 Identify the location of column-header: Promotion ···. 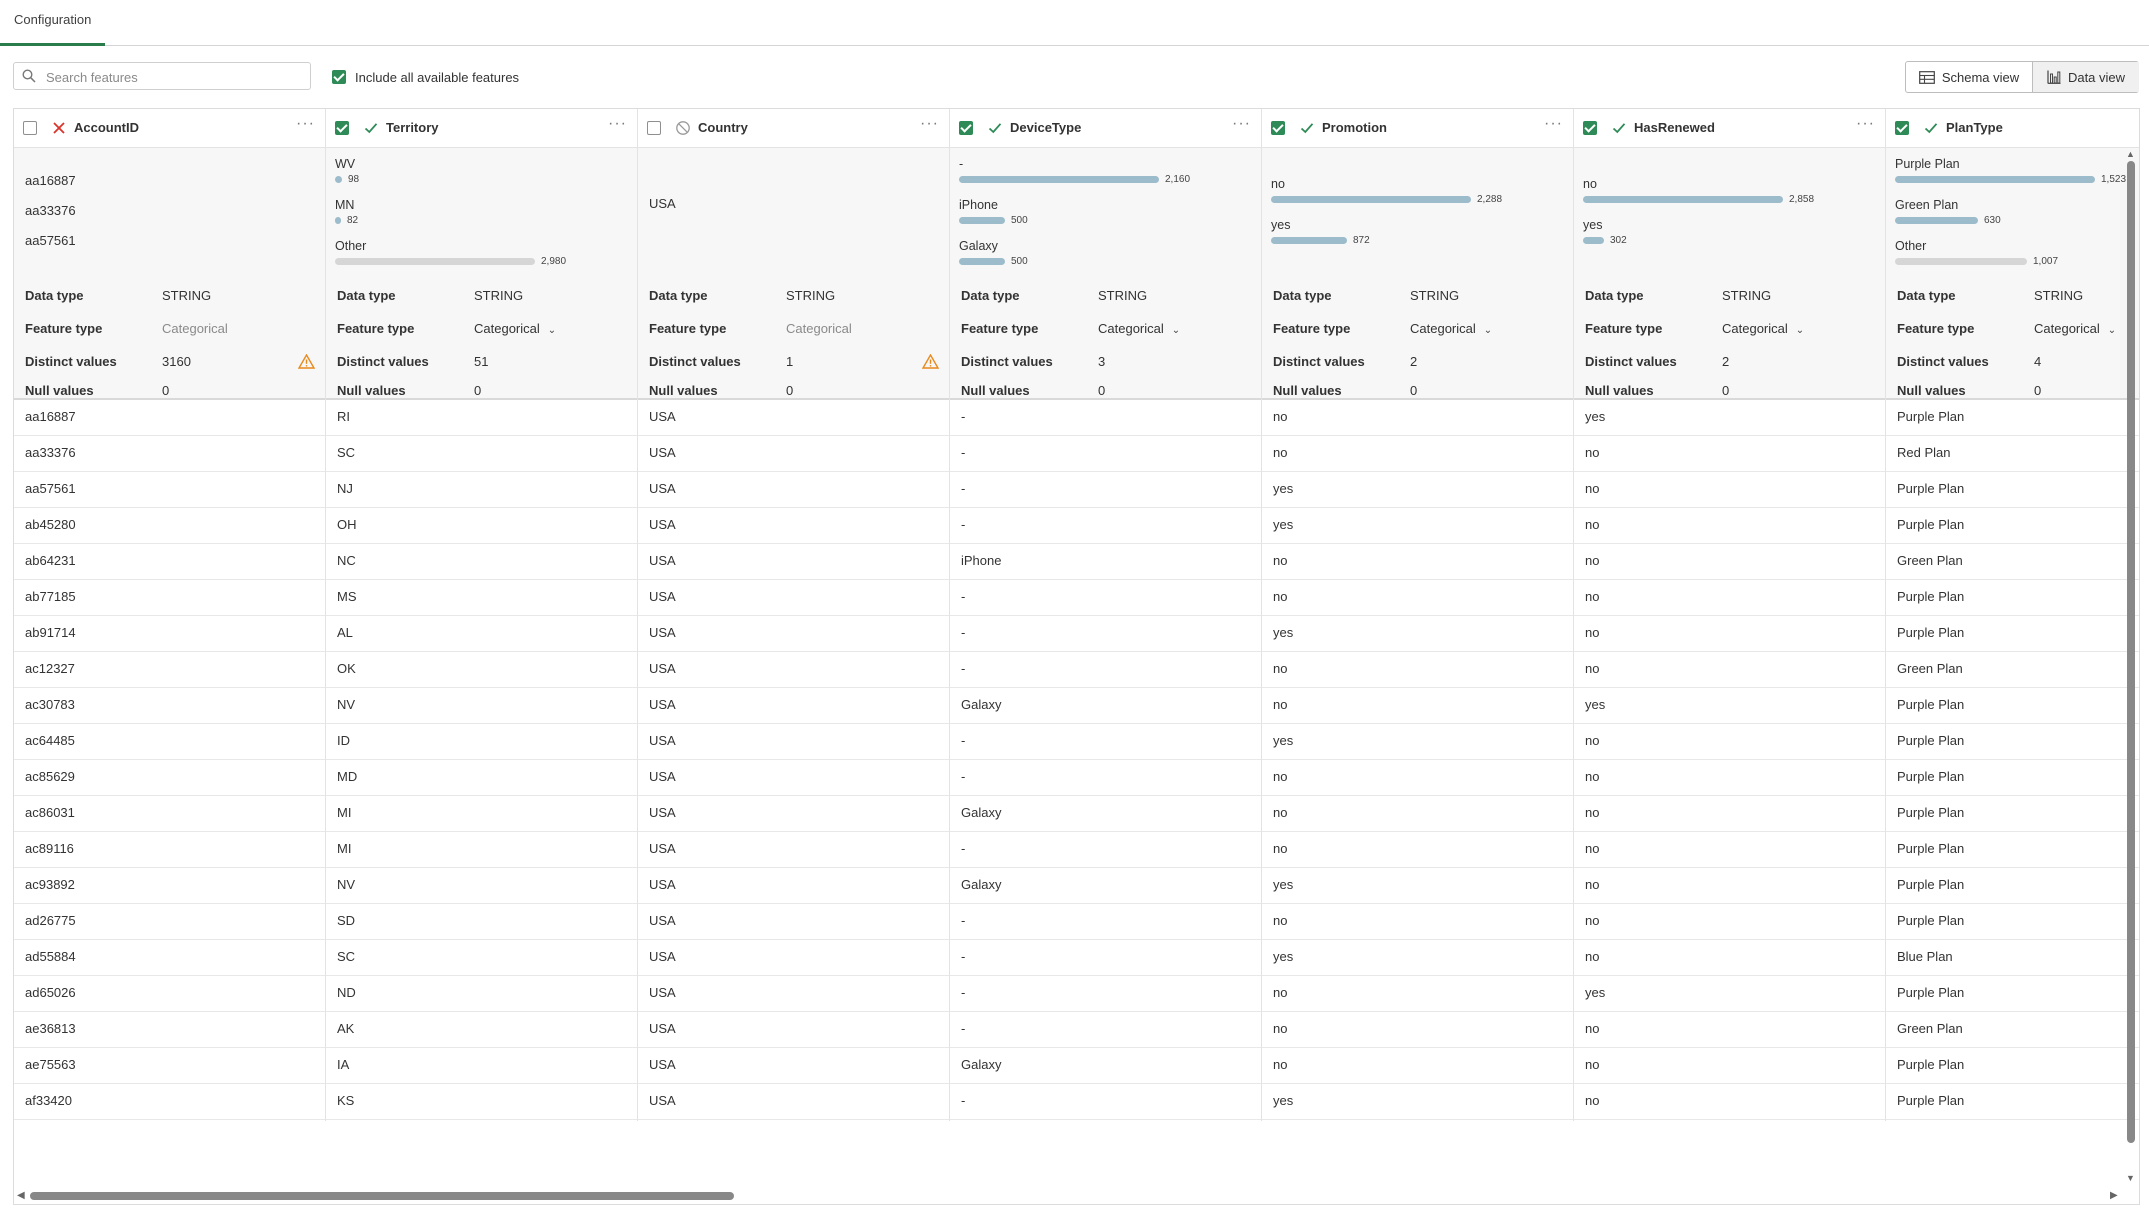
(1417, 128).